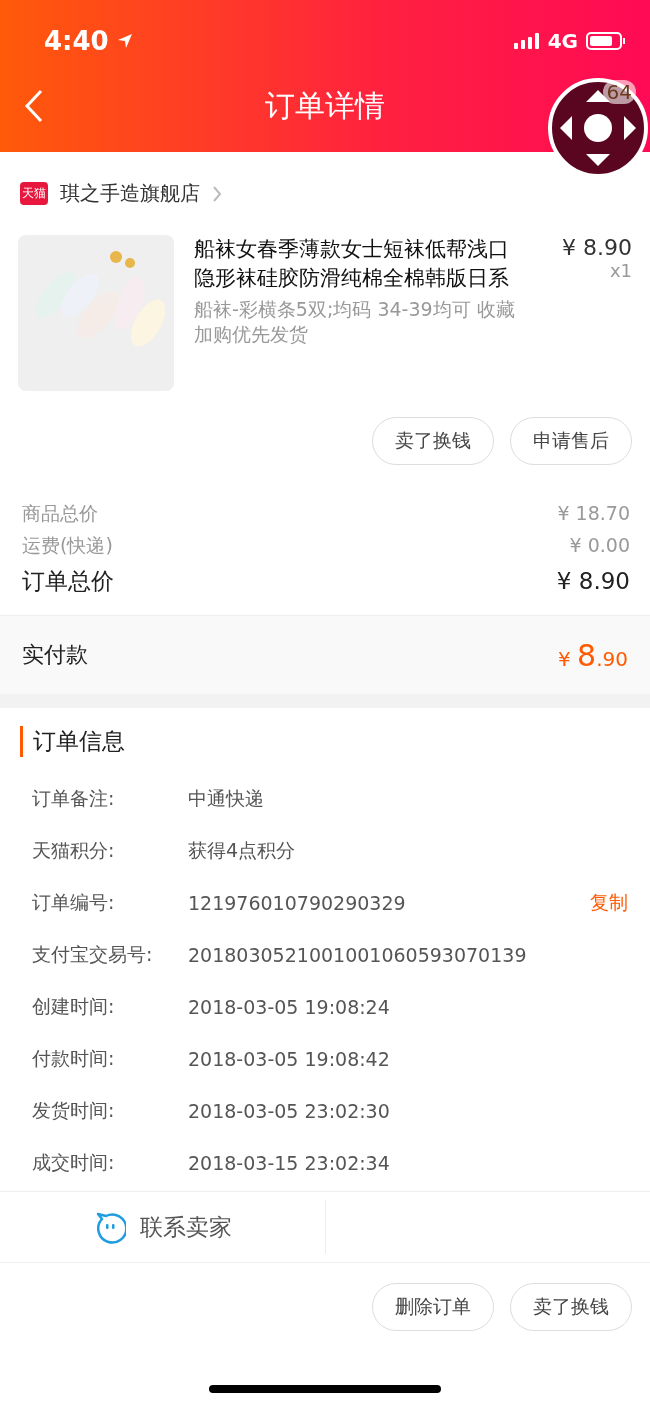  Describe the element at coordinates (60, 513) in the screenshot. I see `summary-label: 商品总价` at that location.